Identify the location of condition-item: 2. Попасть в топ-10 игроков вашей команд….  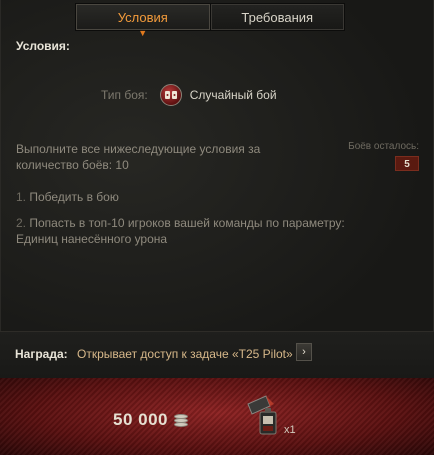
(196, 231).